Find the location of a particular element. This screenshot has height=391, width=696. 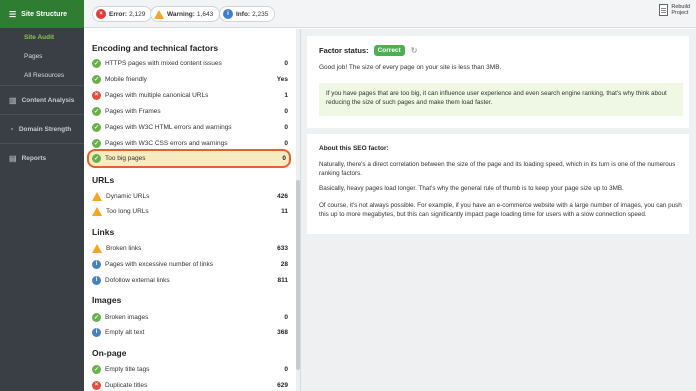

sidebar-item-all-resources: All Resources is located at coordinates (42, 75).